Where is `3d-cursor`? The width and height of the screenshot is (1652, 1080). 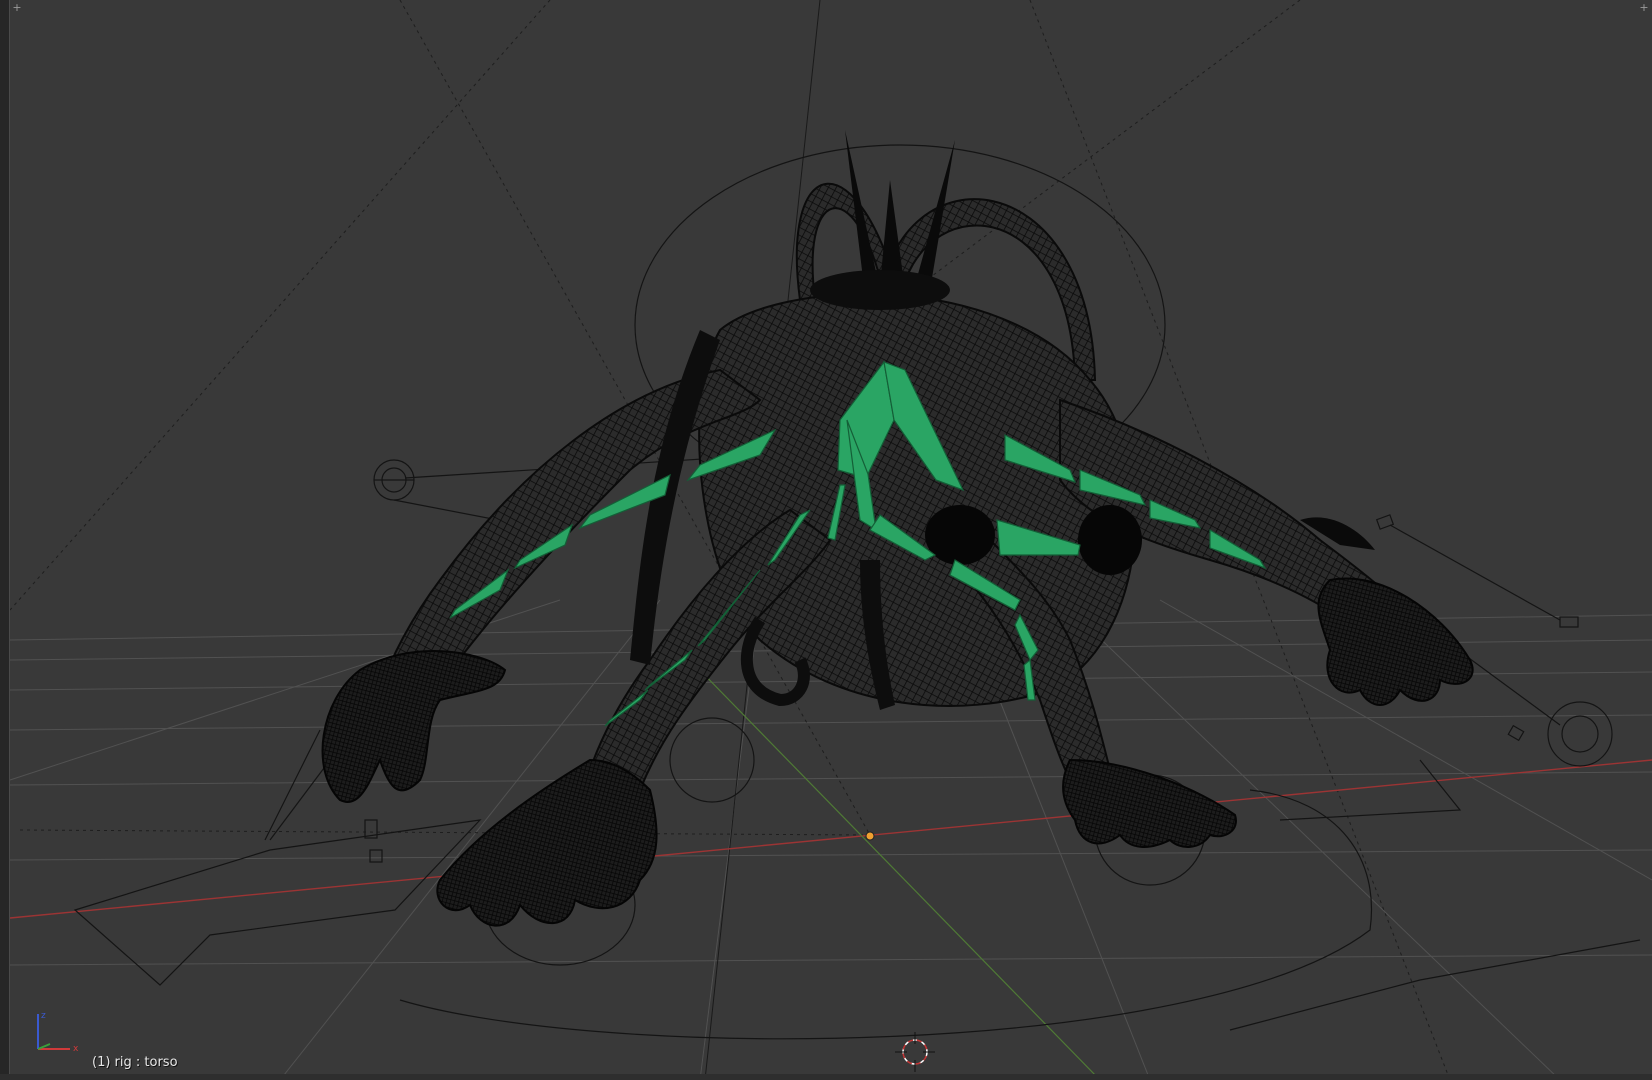
3d-cursor is located at coordinates (915, 1052).